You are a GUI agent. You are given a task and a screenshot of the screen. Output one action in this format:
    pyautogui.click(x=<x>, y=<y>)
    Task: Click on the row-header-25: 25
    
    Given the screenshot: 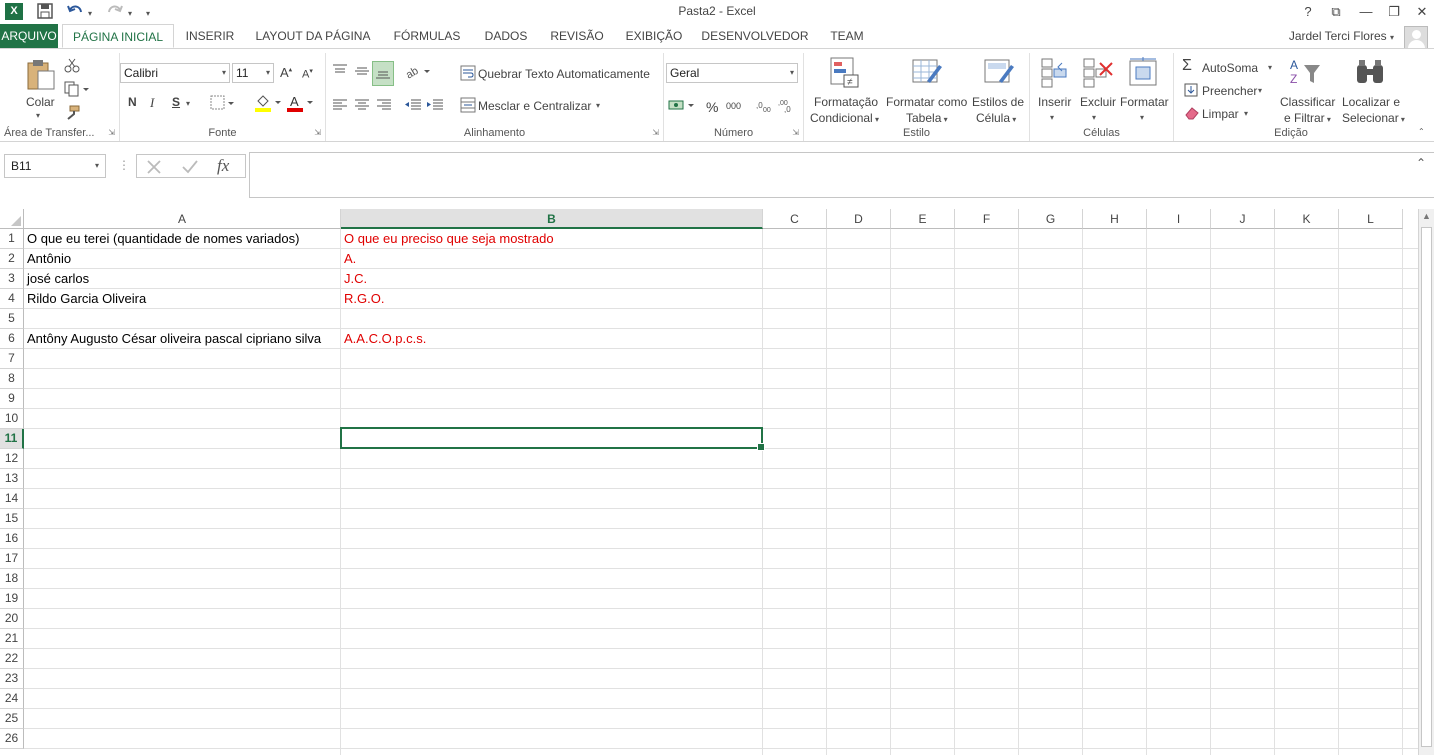 What is the action you would take?
    pyautogui.click(x=12, y=719)
    